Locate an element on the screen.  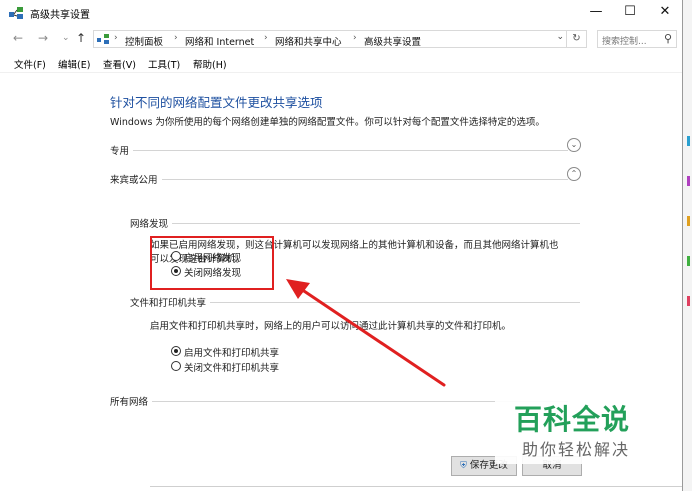
radio-button-selected is located at coordinates (176, 351).